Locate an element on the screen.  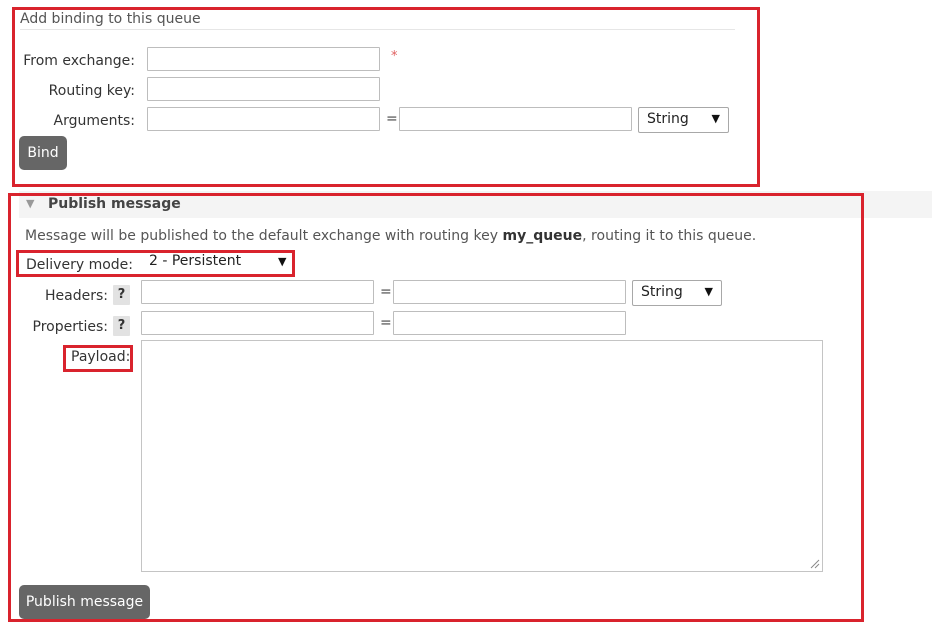
argument-type-select: String ▼ is located at coordinates (683, 120).